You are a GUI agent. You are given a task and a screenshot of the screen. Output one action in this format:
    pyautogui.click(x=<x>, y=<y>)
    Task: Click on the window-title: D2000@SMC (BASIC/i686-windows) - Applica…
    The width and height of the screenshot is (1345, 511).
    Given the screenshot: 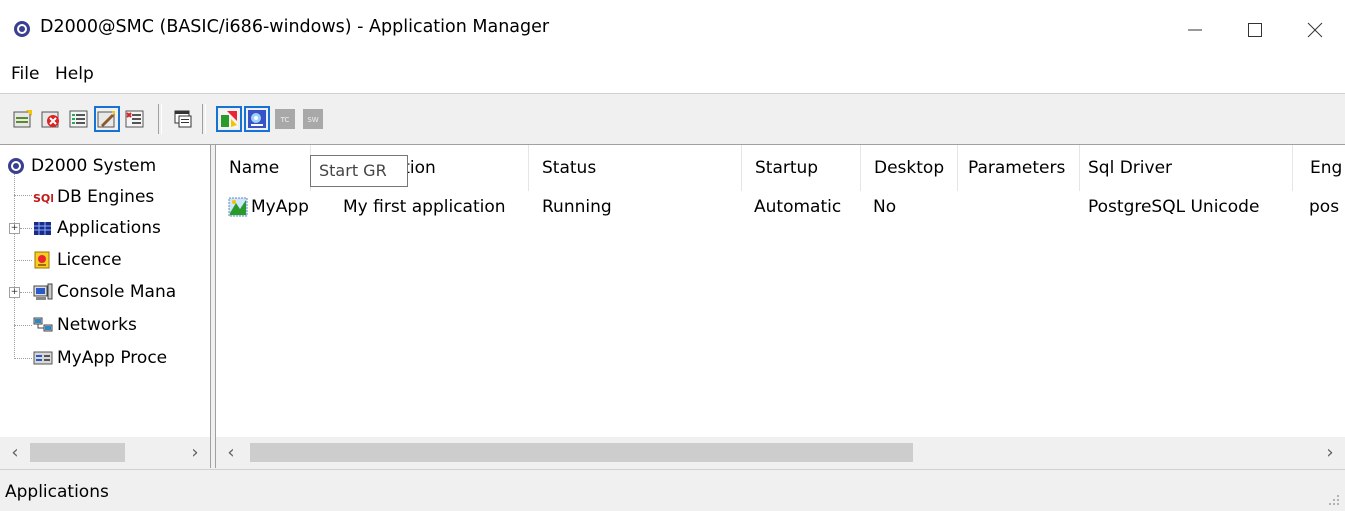 What is the action you would take?
    pyautogui.click(x=295, y=27)
    